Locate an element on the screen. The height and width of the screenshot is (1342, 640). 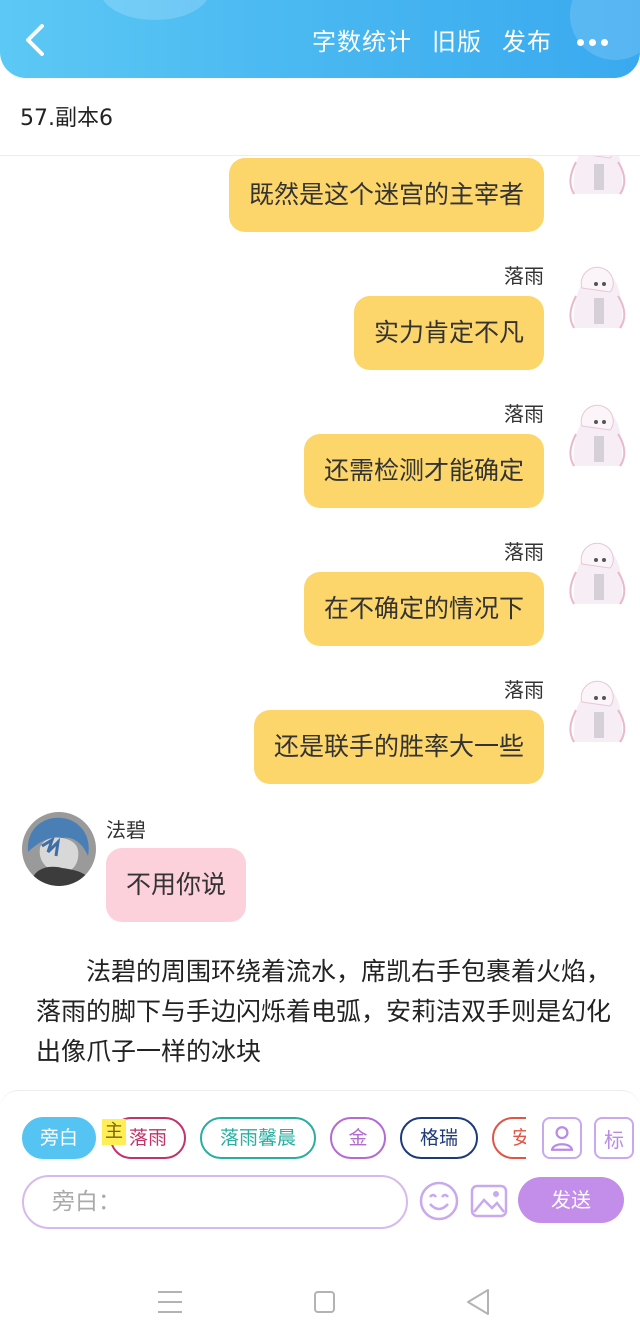
back-triangle-icon is located at coordinates (478, 1302).